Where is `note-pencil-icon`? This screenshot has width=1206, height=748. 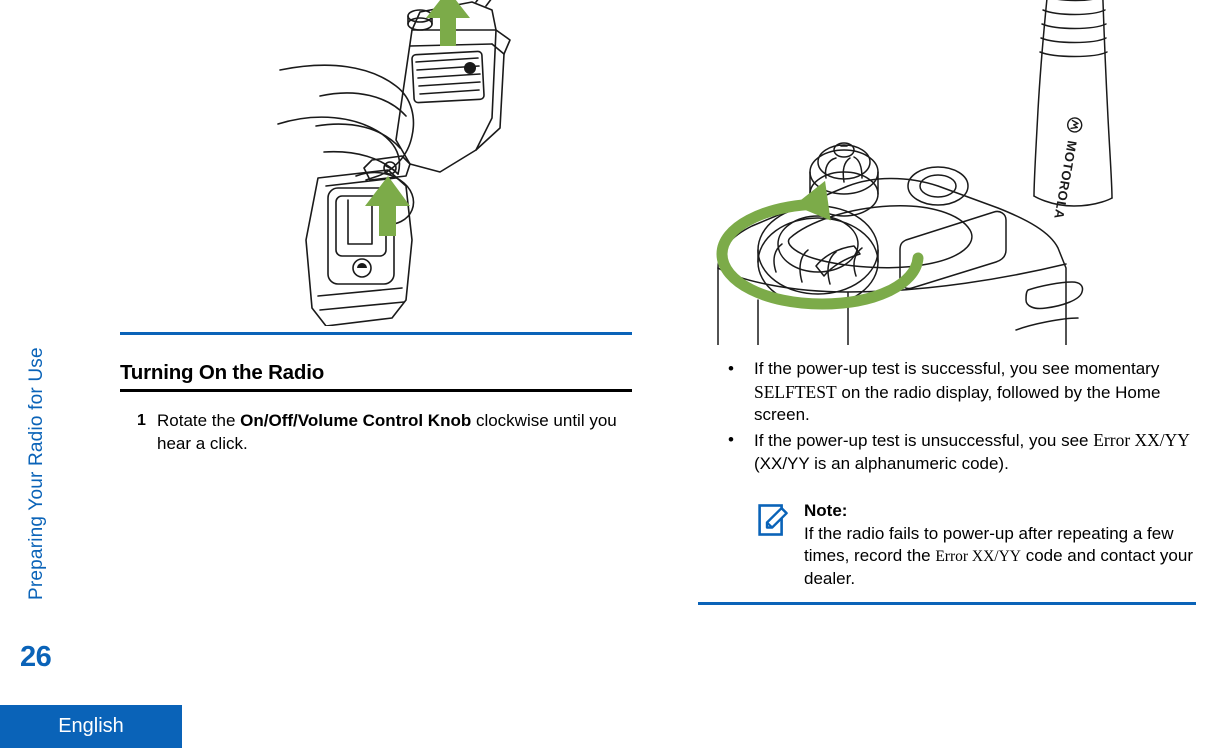
note-pencil-icon is located at coordinates (781, 545).